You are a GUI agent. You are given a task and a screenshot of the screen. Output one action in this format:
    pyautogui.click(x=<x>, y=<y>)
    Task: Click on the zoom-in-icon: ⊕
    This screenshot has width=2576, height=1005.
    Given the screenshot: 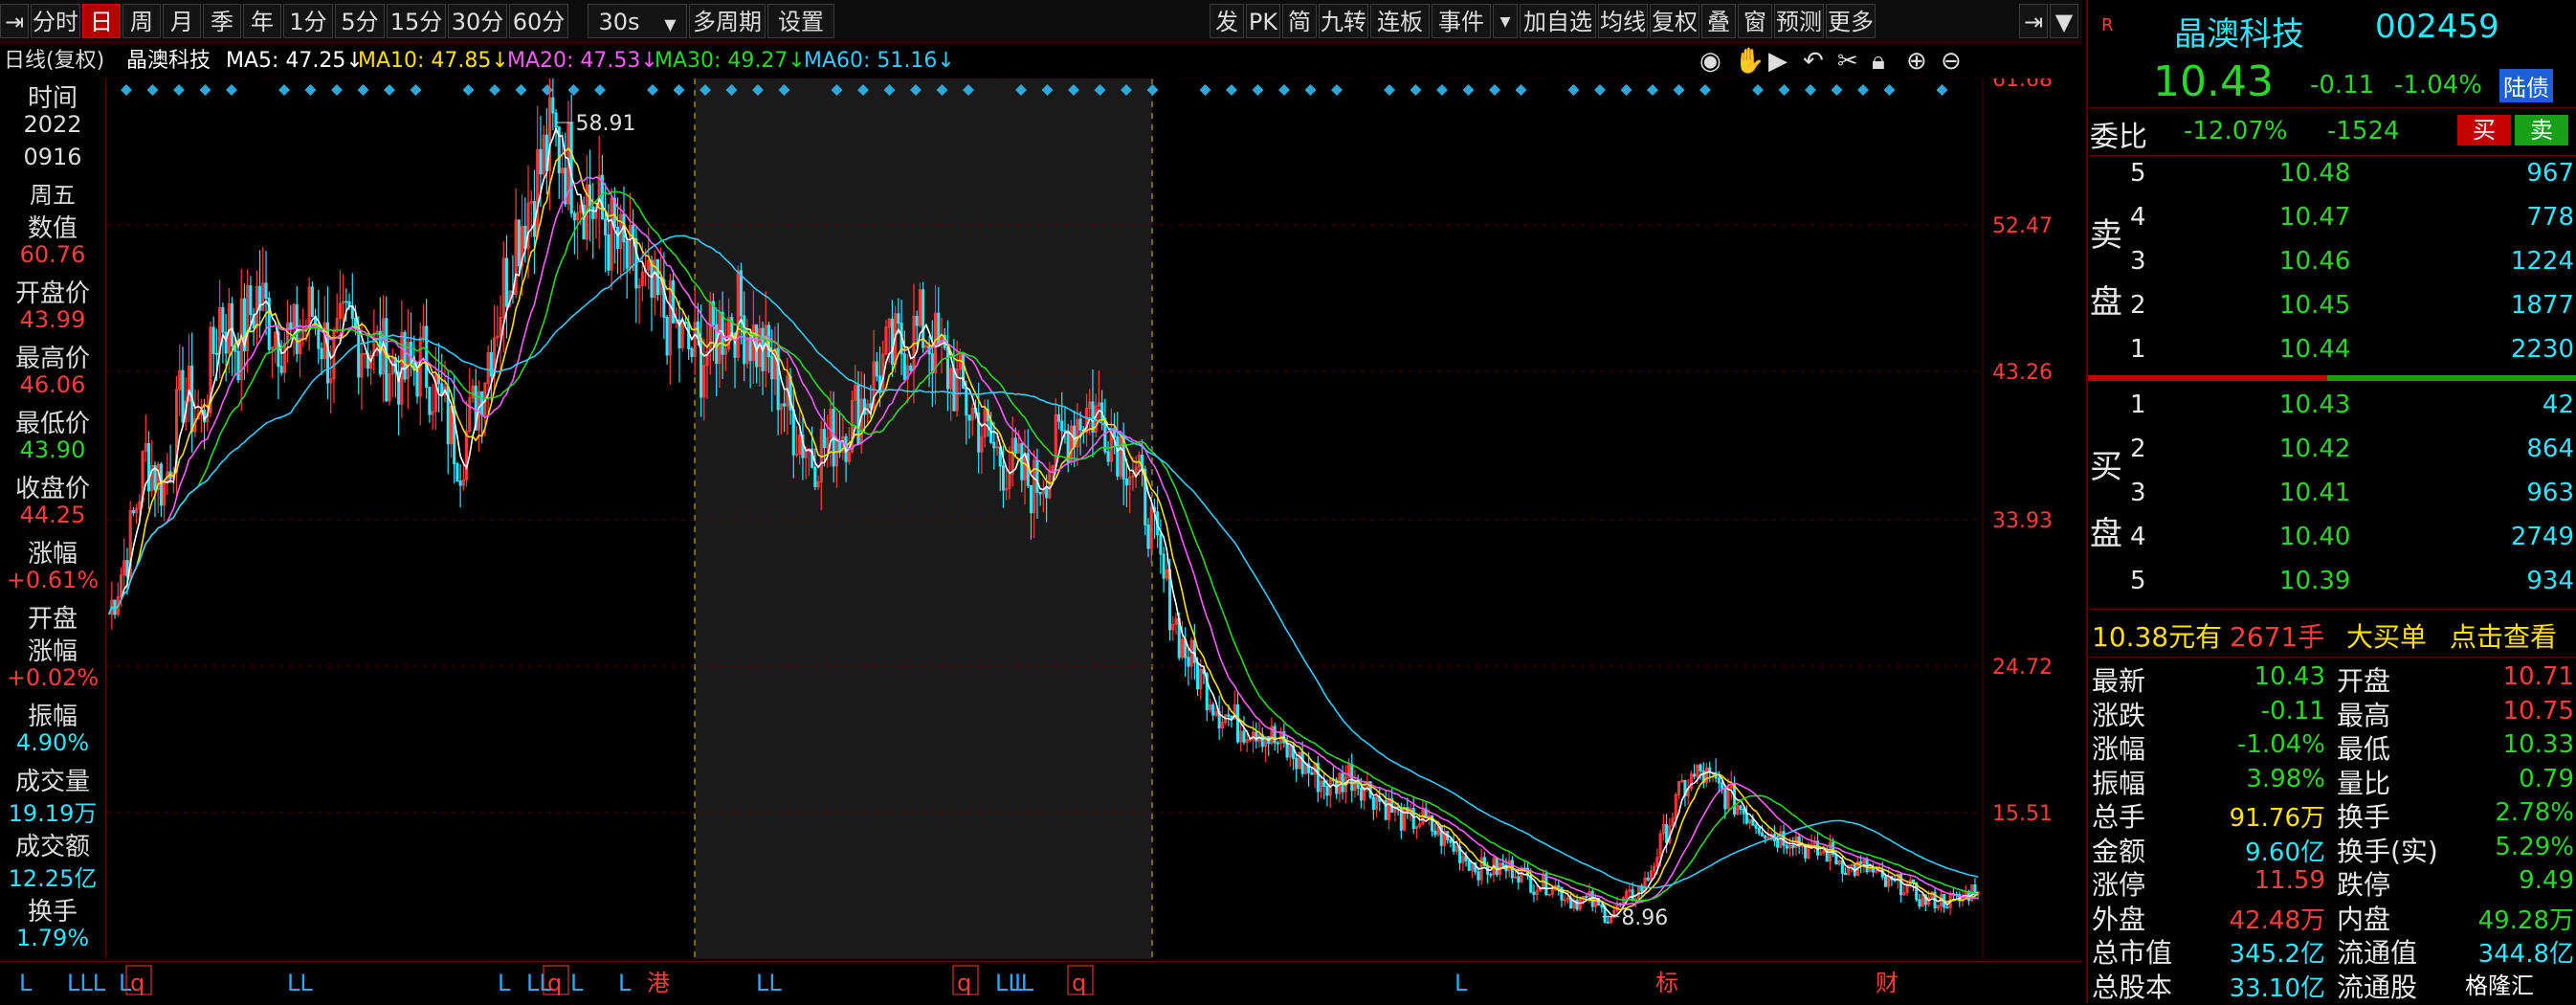 What is the action you would take?
    pyautogui.click(x=1916, y=61)
    